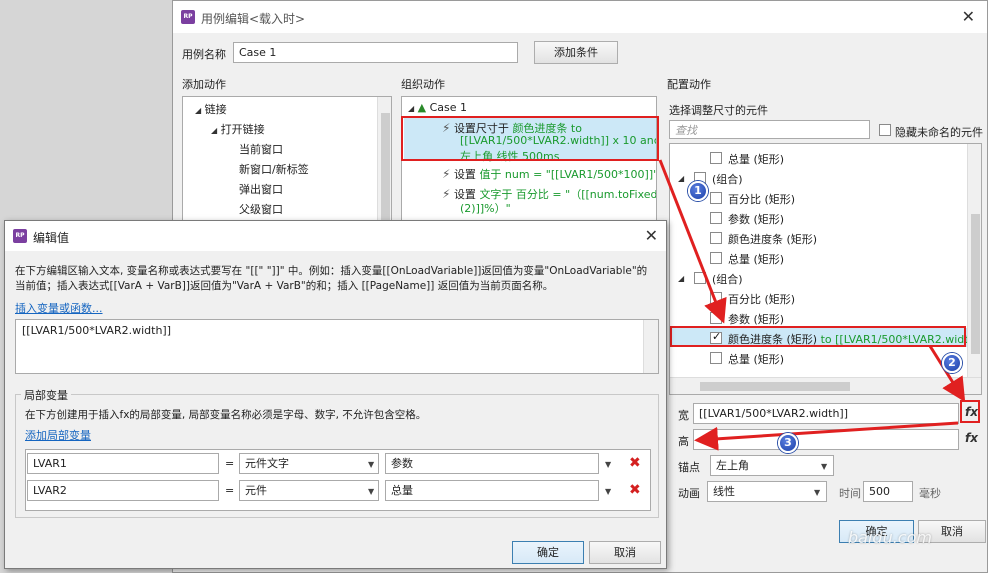  What do you see at coordinates (698, 191) in the screenshot?
I see `annotation-badge-1: 1` at bounding box center [698, 191].